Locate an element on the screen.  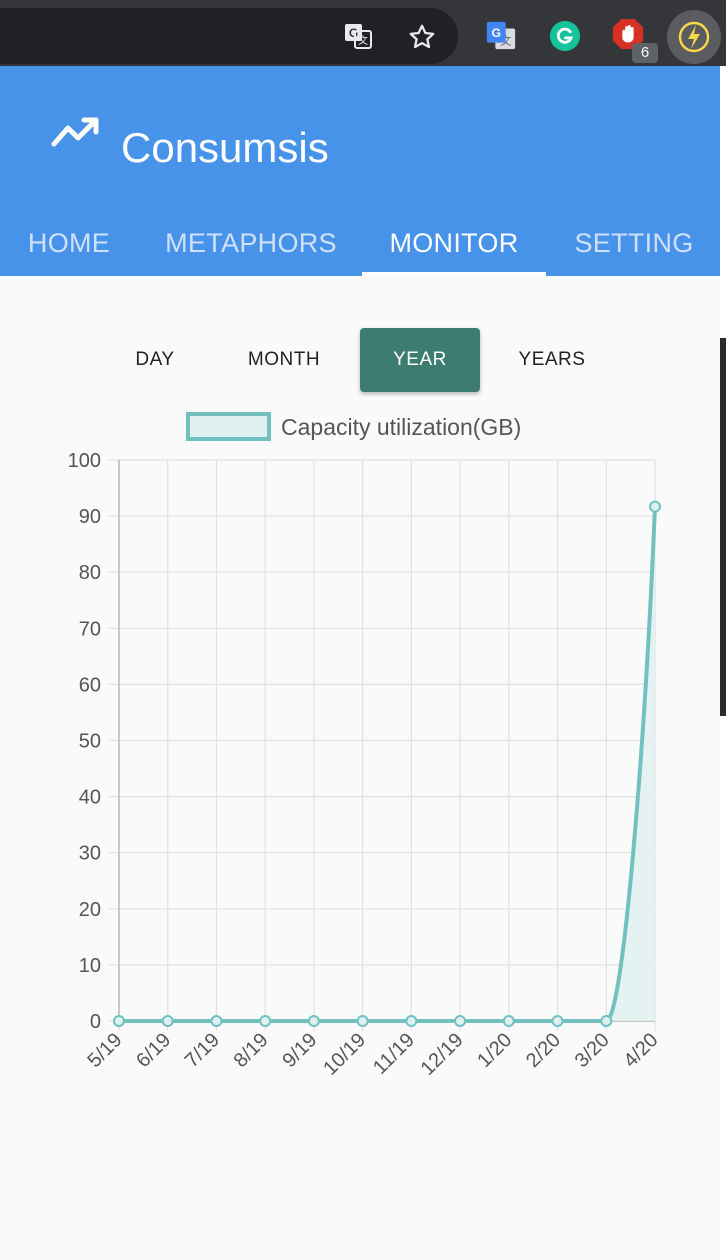
y-tick-label: 90 is located at coordinates (90, 517).